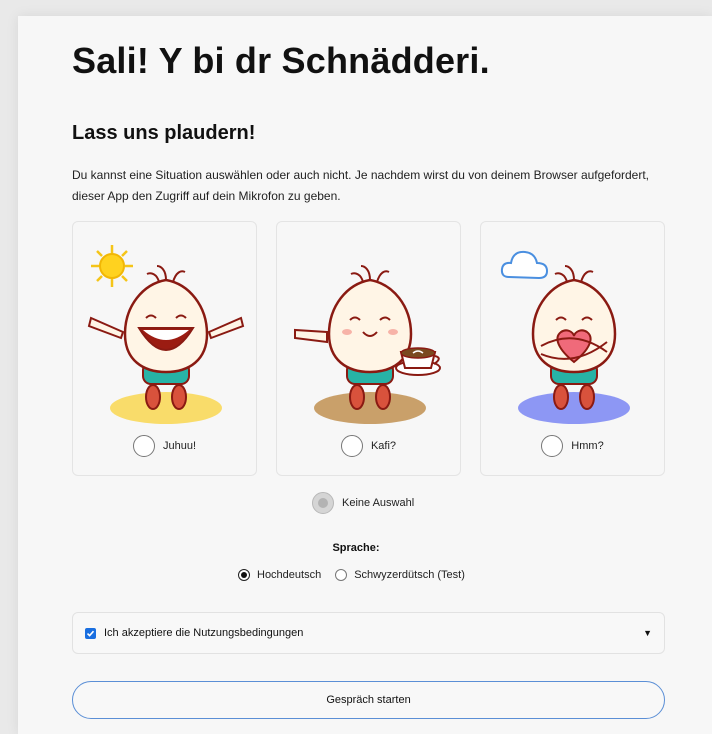  I want to click on caret-down-icon: ▼, so click(647, 633).